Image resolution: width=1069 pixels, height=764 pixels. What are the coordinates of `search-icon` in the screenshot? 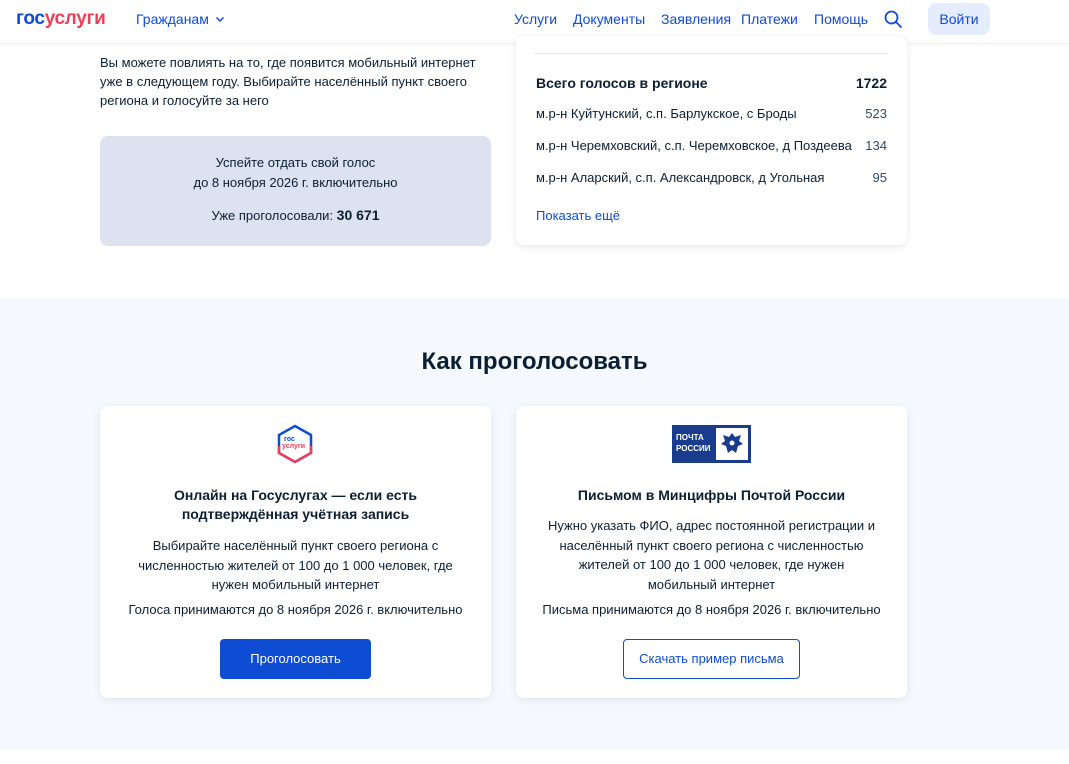 It's located at (893, 19).